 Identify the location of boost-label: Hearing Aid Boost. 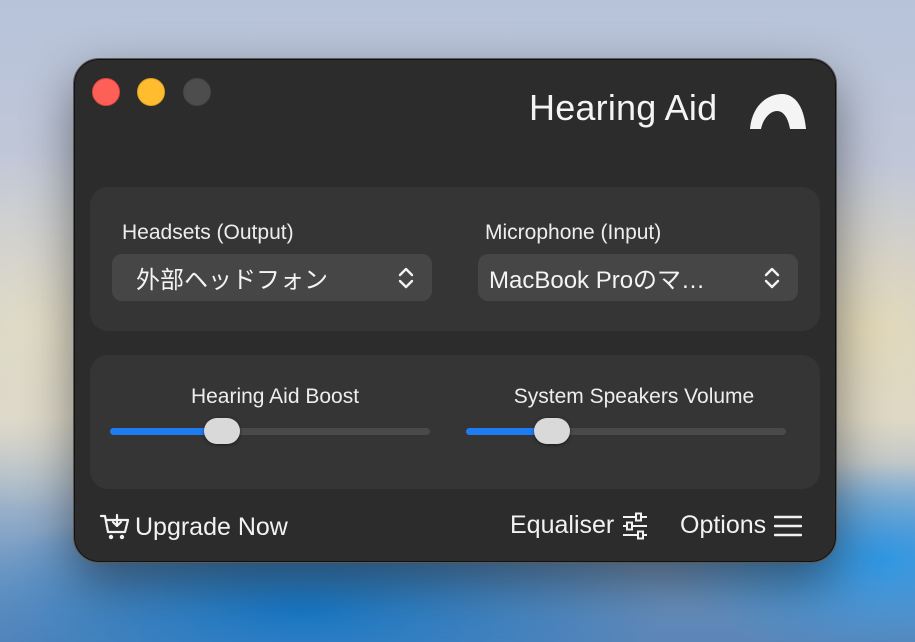
(275, 396).